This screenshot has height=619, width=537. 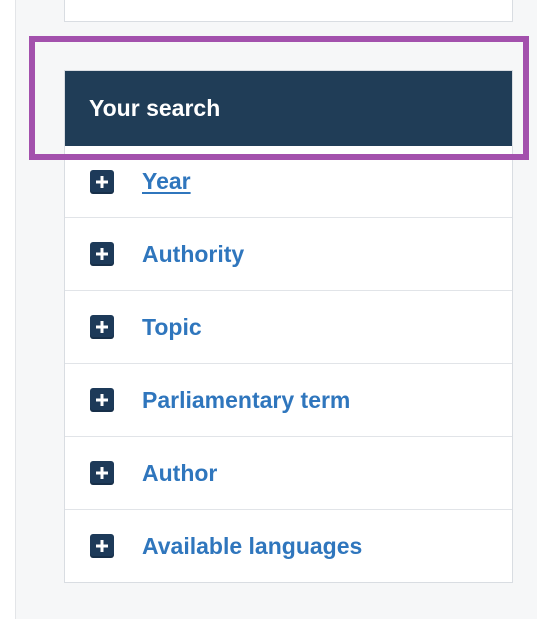 What do you see at coordinates (8, 309) in the screenshot?
I see `page-left-margin` at bounding box center [8, 309].